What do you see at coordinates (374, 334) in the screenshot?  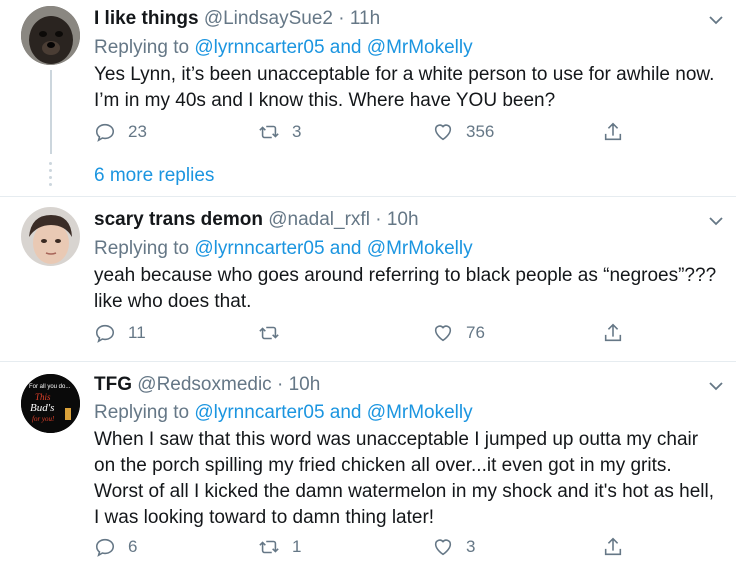 I see `tweet-actions: 11 76` at bounding box center [374, 334].